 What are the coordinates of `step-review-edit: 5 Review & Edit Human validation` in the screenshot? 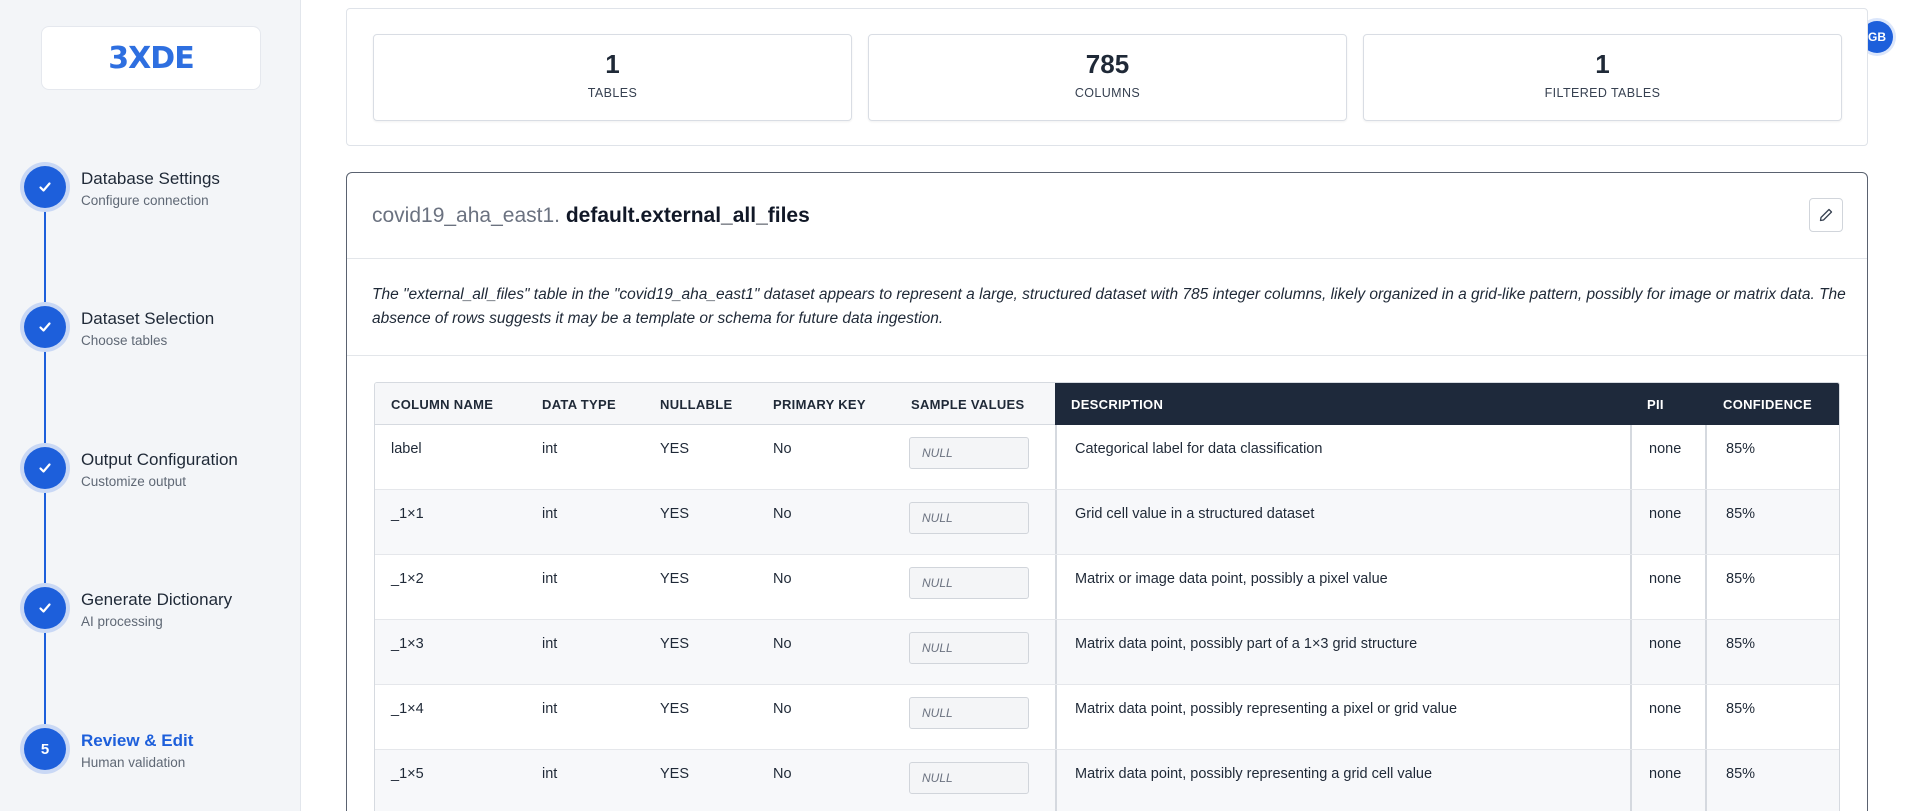 It's located at (154, 753).